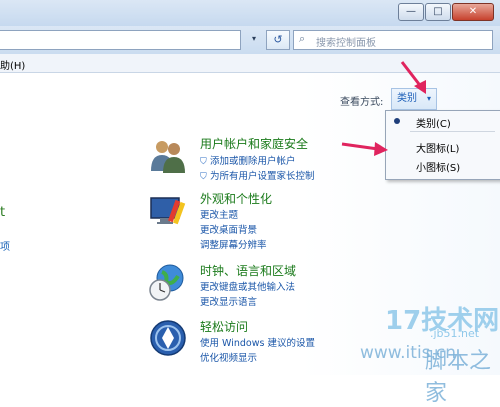 Image resolution: width=500 pixels, height=407 pixels. Describe the element at coordinates (168, 157) in the screenshot. I see `users-icon` at that location.